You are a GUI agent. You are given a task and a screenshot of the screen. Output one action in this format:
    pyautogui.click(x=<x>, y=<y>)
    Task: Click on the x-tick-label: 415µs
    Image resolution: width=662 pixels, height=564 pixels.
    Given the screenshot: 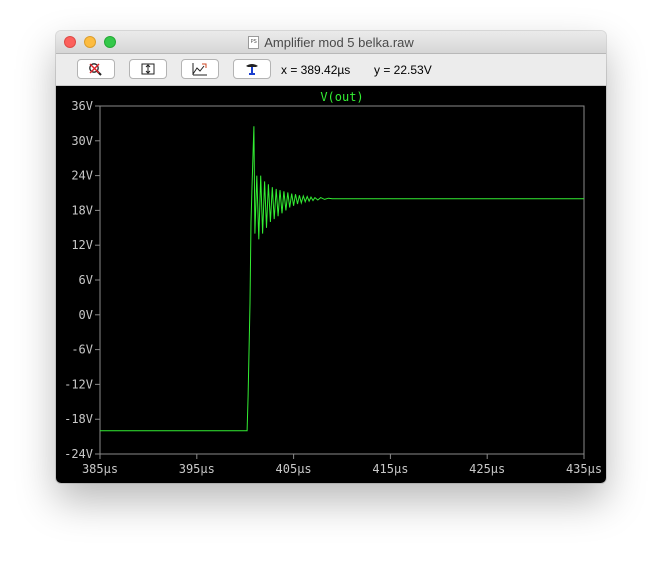 What is the action you would take?
    pyautogui.click(x=390, y=469)
    